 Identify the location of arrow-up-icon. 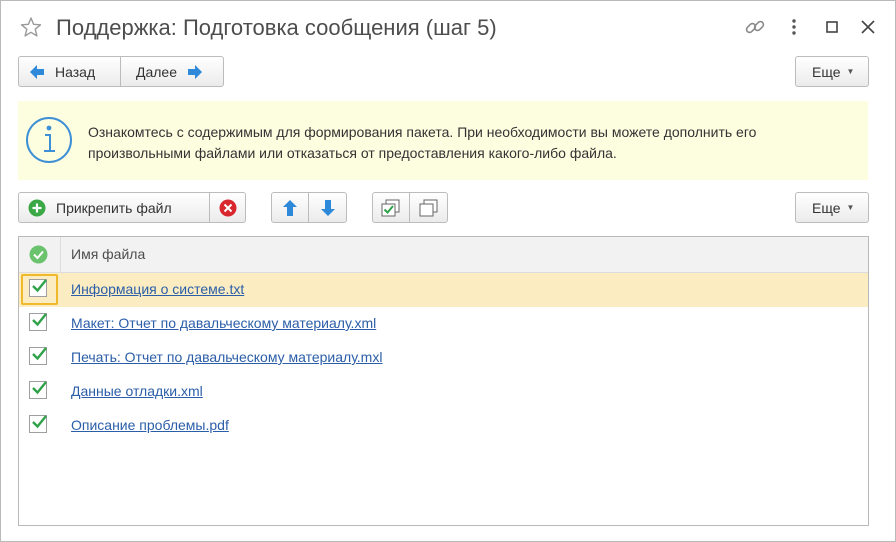
(290, 207).